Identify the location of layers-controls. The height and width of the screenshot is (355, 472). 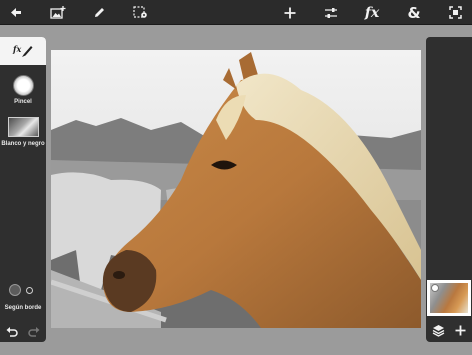
(449, 330).